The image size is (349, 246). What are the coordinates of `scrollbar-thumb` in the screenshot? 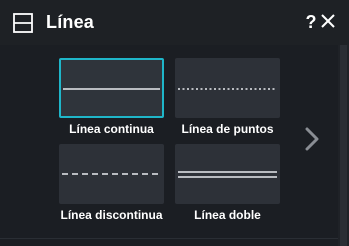 It's located at (343, 145).